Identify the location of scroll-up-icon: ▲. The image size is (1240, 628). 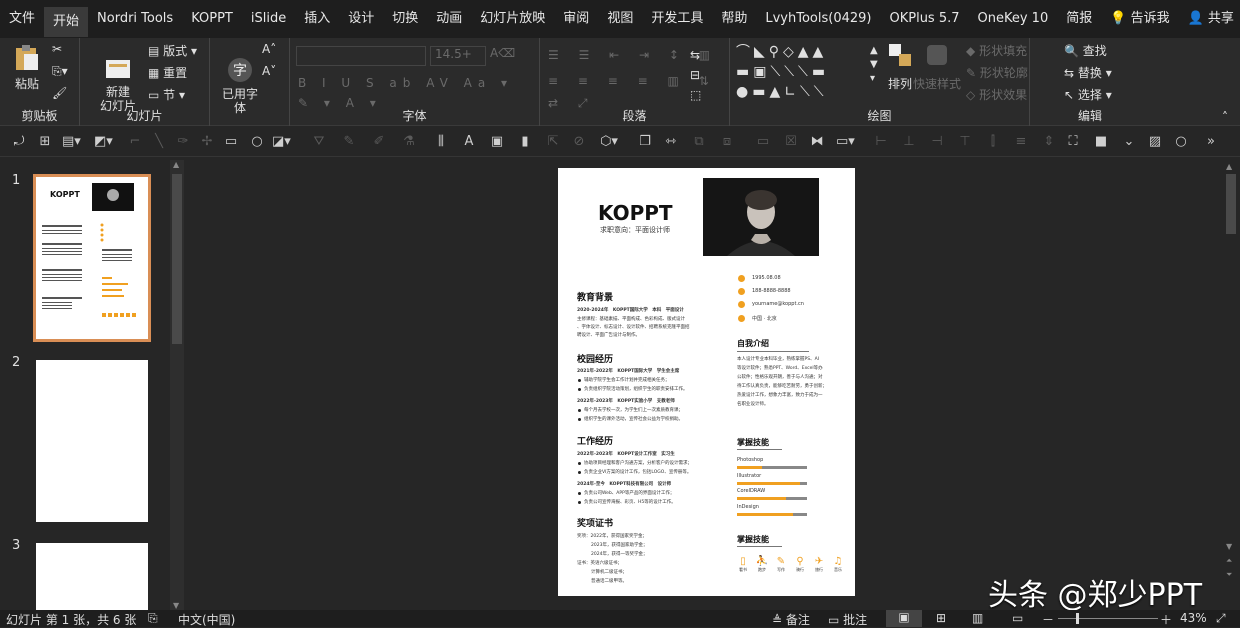
(176, 164).